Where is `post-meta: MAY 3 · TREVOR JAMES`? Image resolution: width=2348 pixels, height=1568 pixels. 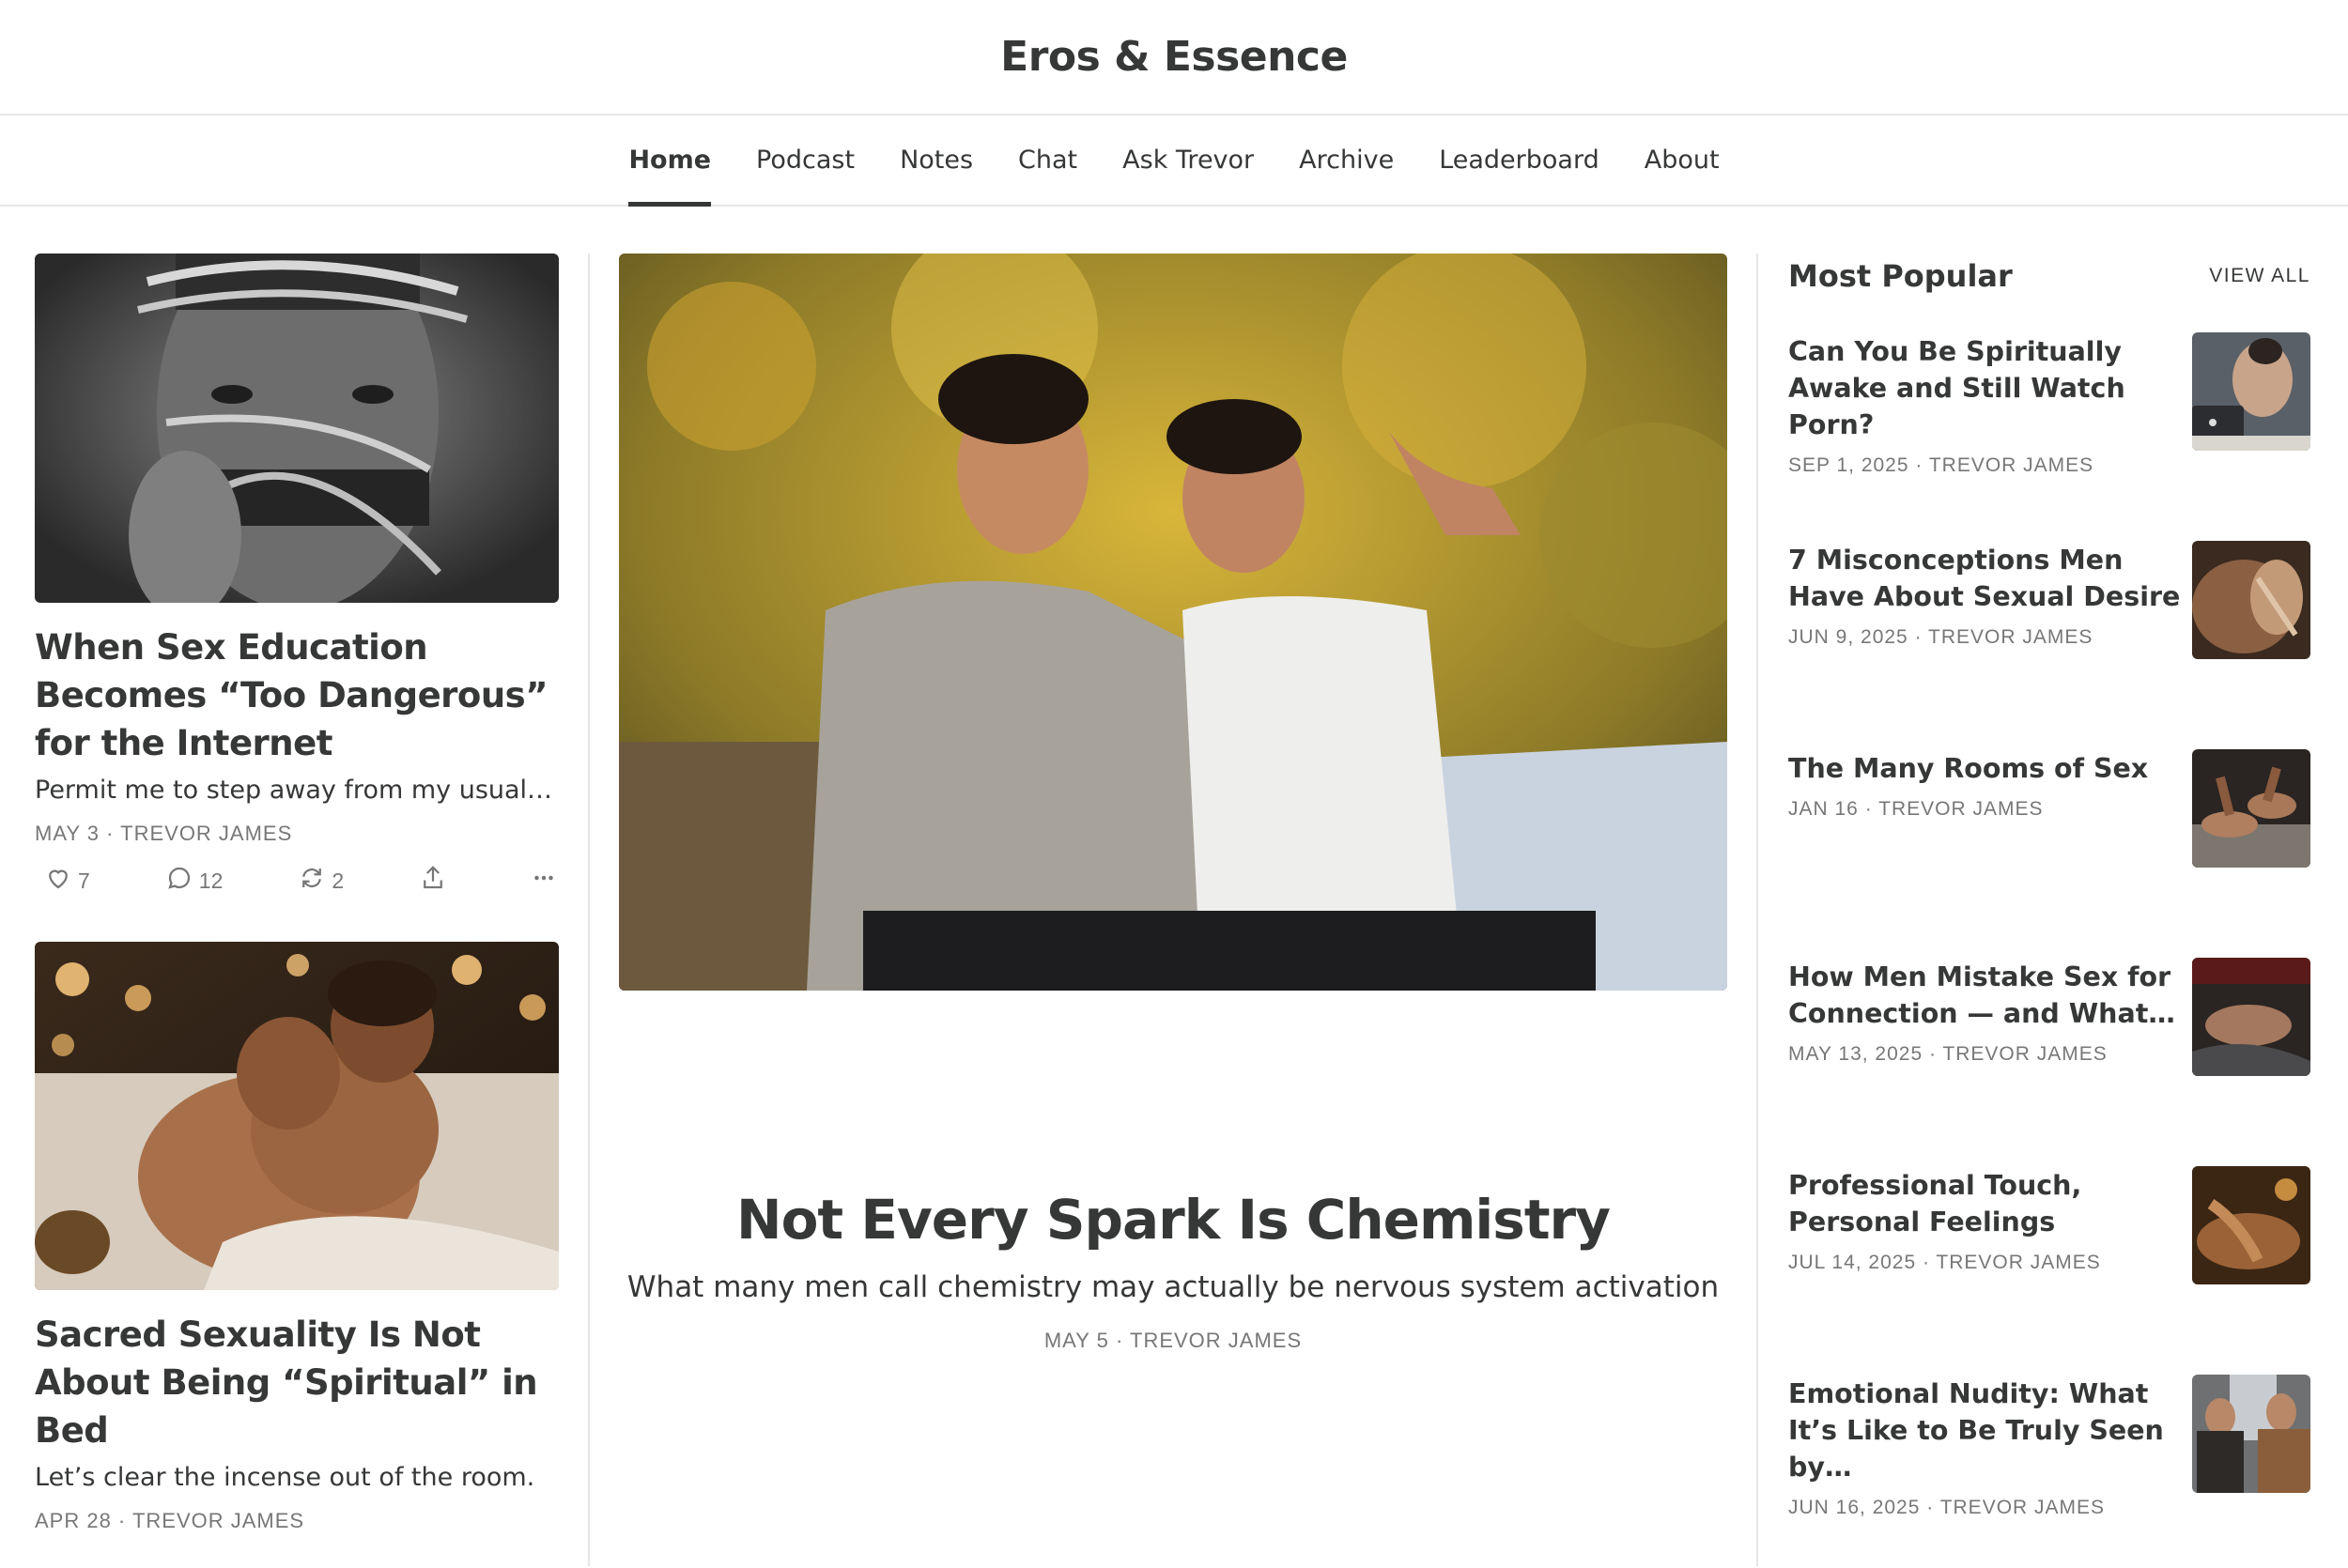 post-meta: MAY 3 · TREVOR JAMES is located at coordinates (164, 834).